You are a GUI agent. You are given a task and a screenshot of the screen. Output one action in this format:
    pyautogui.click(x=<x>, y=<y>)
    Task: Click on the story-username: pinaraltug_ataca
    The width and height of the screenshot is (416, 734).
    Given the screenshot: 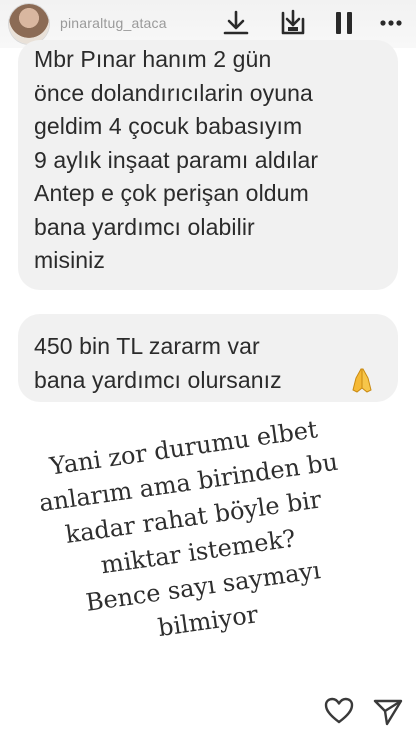 What is the action you would take?
    pyautogui.click(x=122, y=23)
    